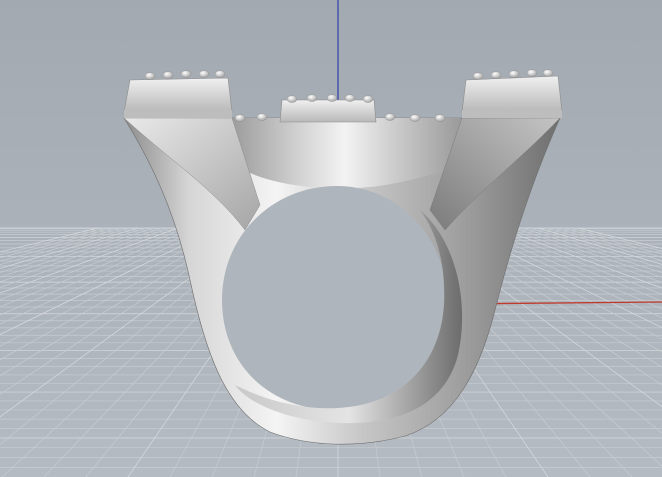 The height and width of the screenshot is (477, 662). What do you see at coordinates (328, 111) in the screenshot?
I see `center-top-block` at bounding box center [328, 111].